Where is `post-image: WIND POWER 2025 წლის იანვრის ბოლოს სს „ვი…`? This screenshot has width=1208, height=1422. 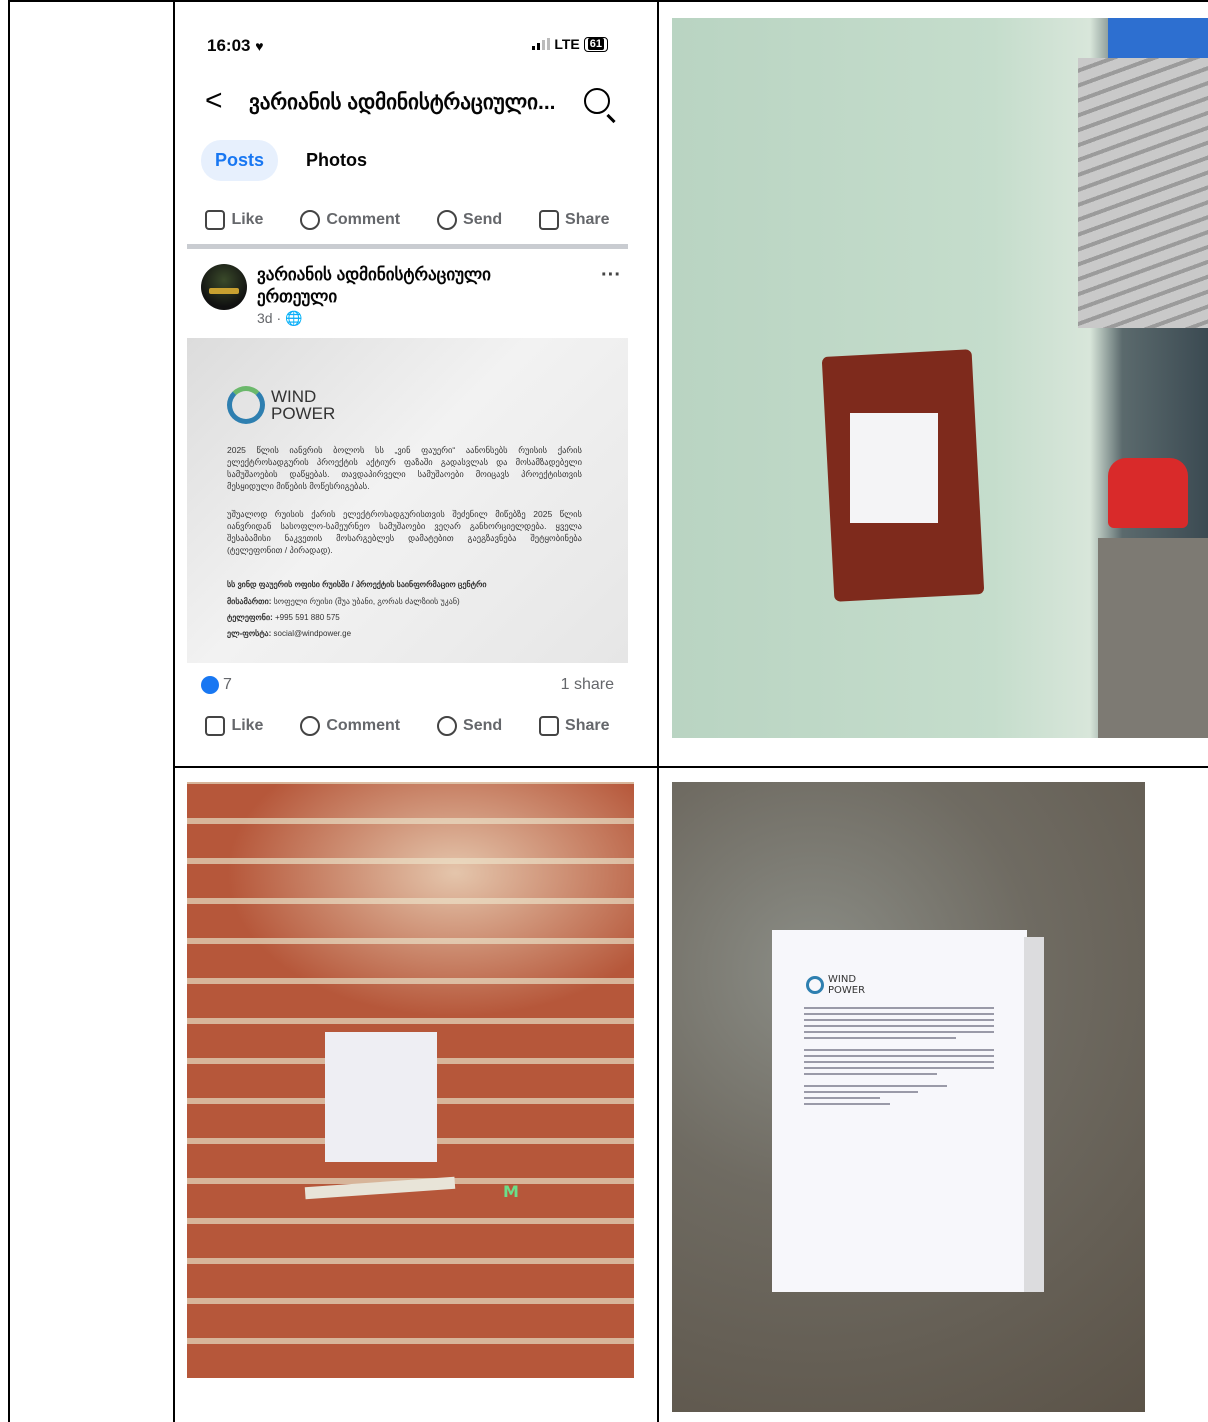
post-image: WIND POWER 2025 წლის იანვრის ბოლოს სს „ვი… is located at coordinates (407, 500).